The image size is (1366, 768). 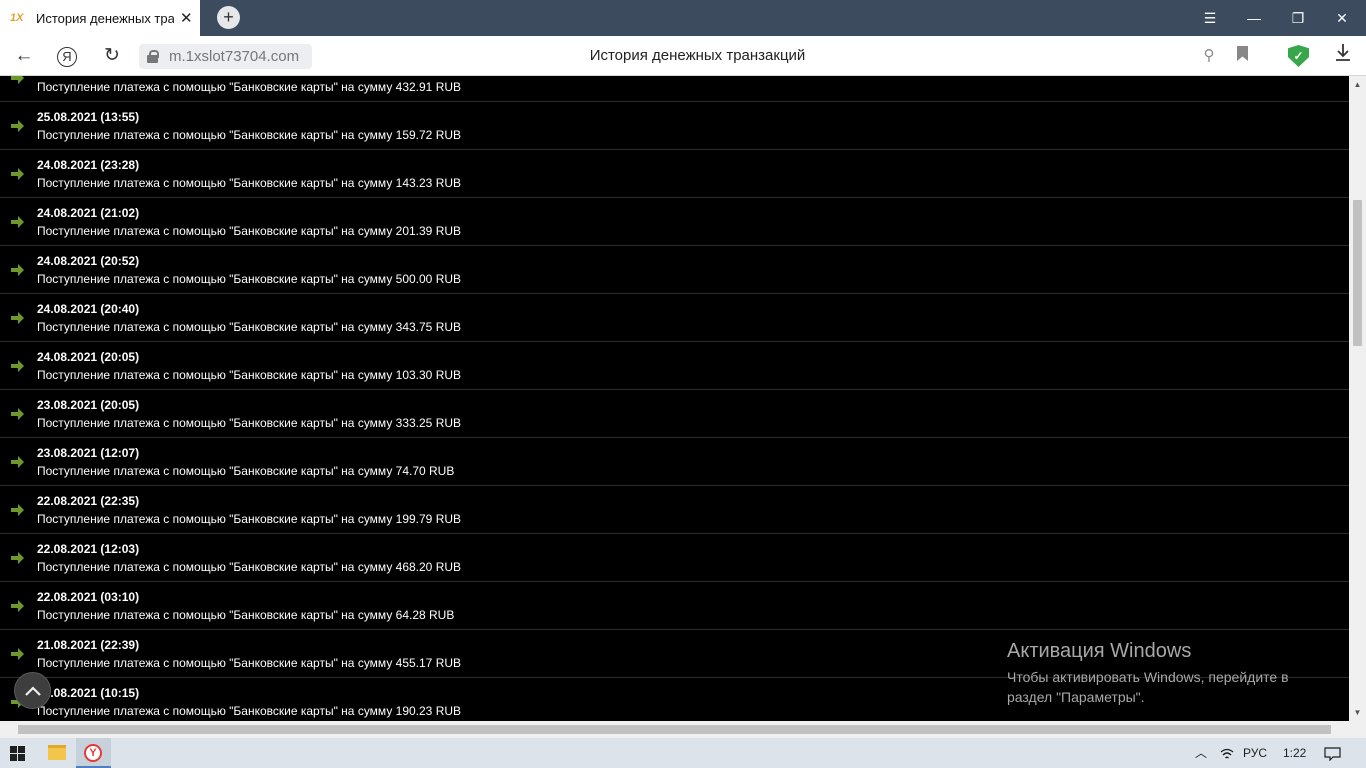 What do you see at coordinates (1227, 753) in the screenshot?
I see `network-icon` at bounding box center [1227, 753].